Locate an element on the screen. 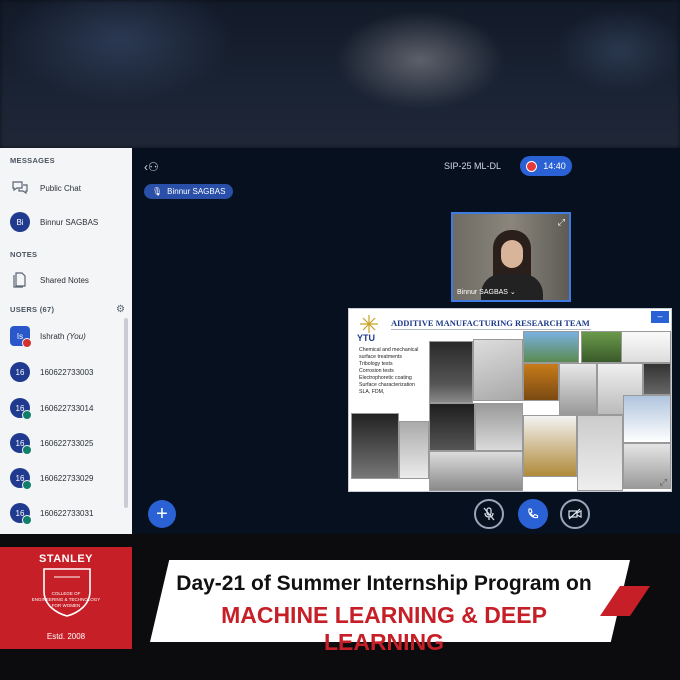 This screenshot has width=680, height=680. shared-notes-label: Shared Notes is located at coordinates (64, 280).